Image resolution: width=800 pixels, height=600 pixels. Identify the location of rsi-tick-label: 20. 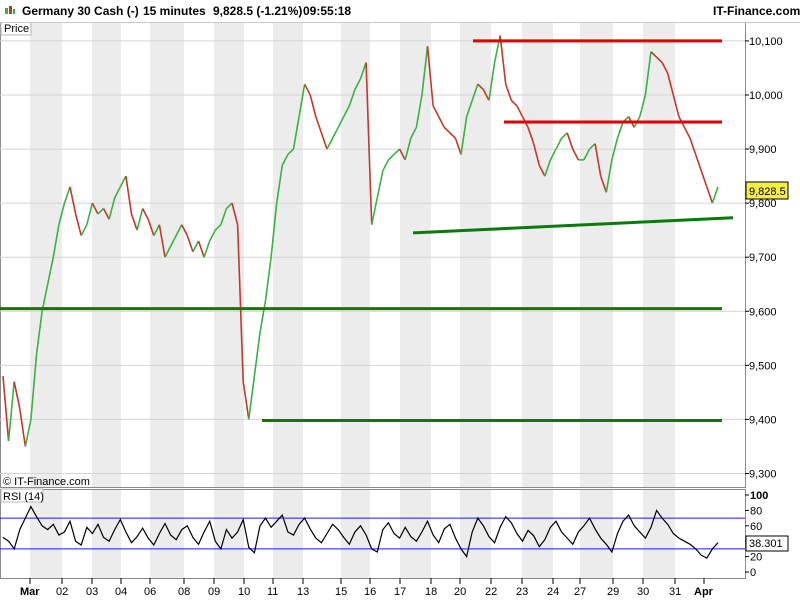
(756, 558).